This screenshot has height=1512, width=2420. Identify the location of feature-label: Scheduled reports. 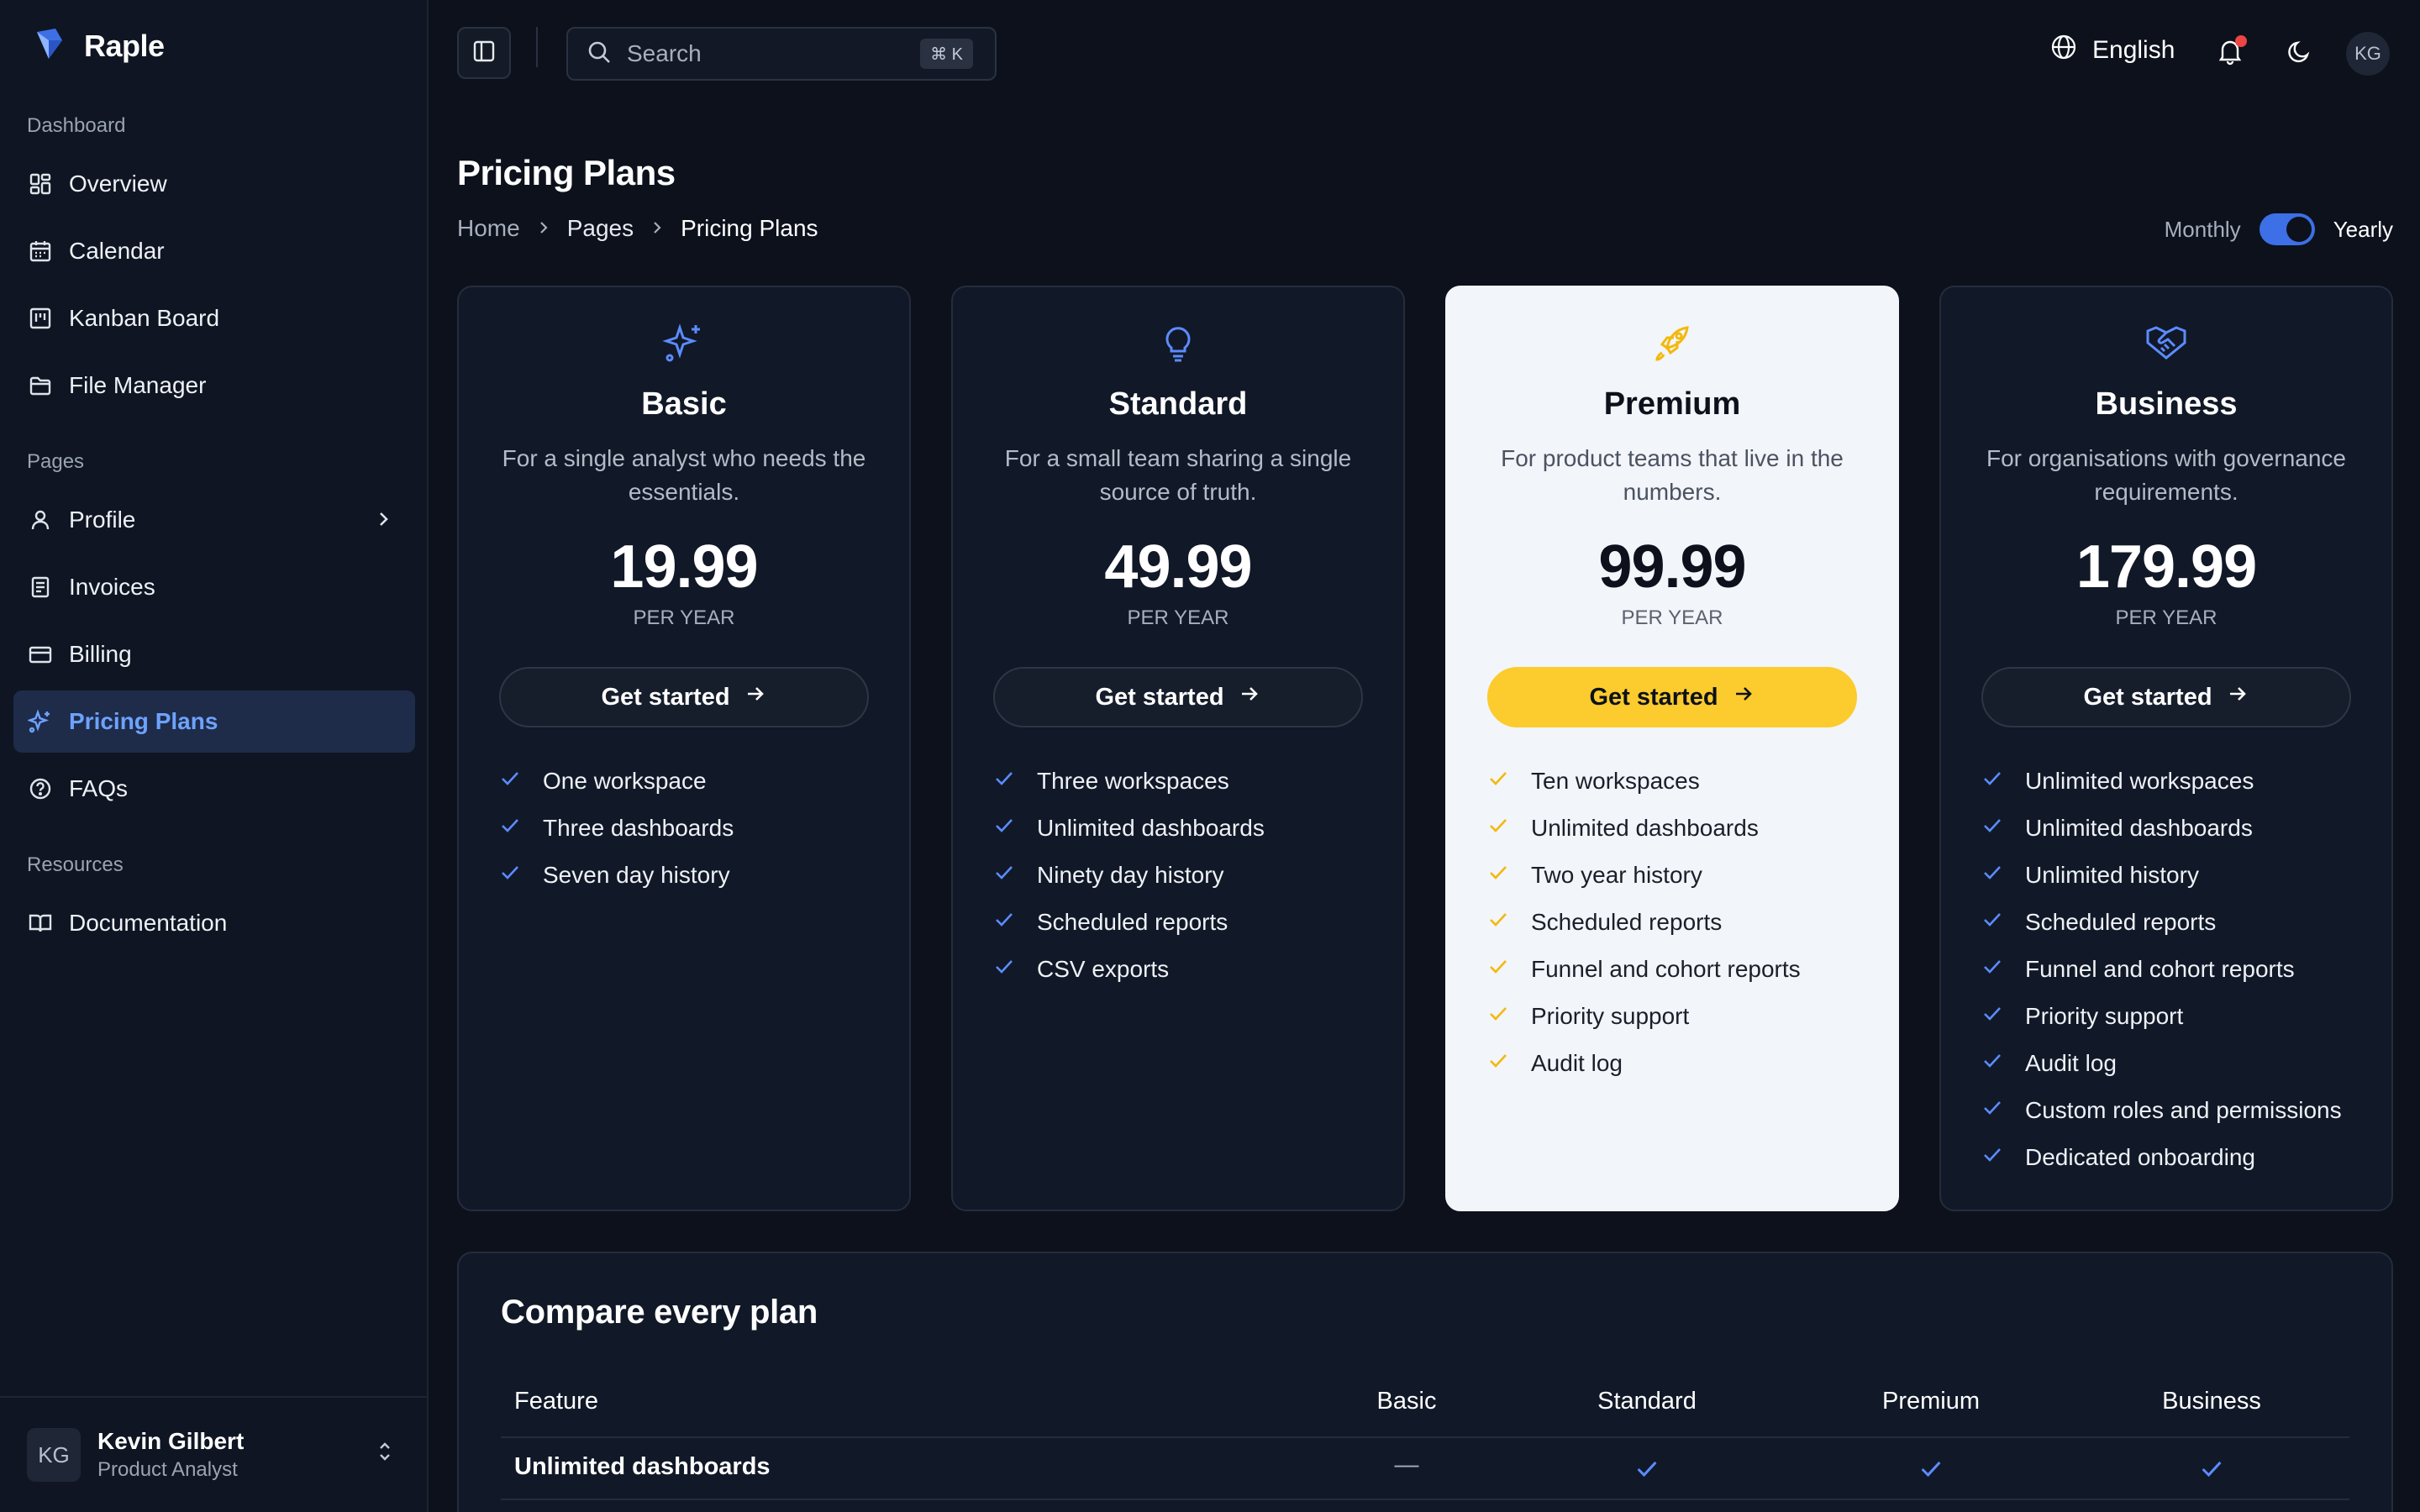
(2121, 922).